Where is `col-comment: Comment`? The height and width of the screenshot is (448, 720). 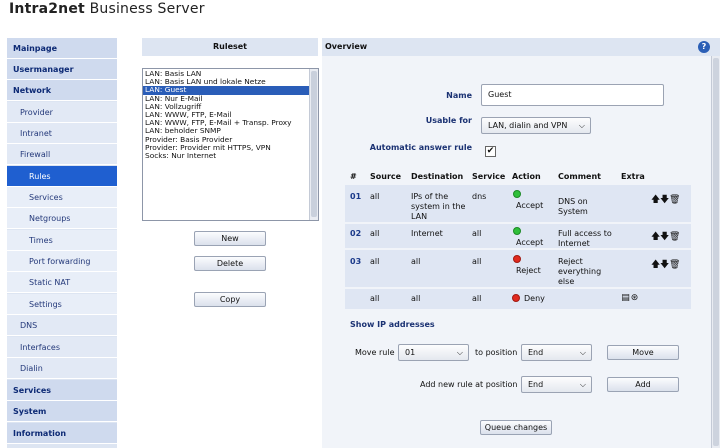
col-comment: Comment is located at coordinates (579, 176).